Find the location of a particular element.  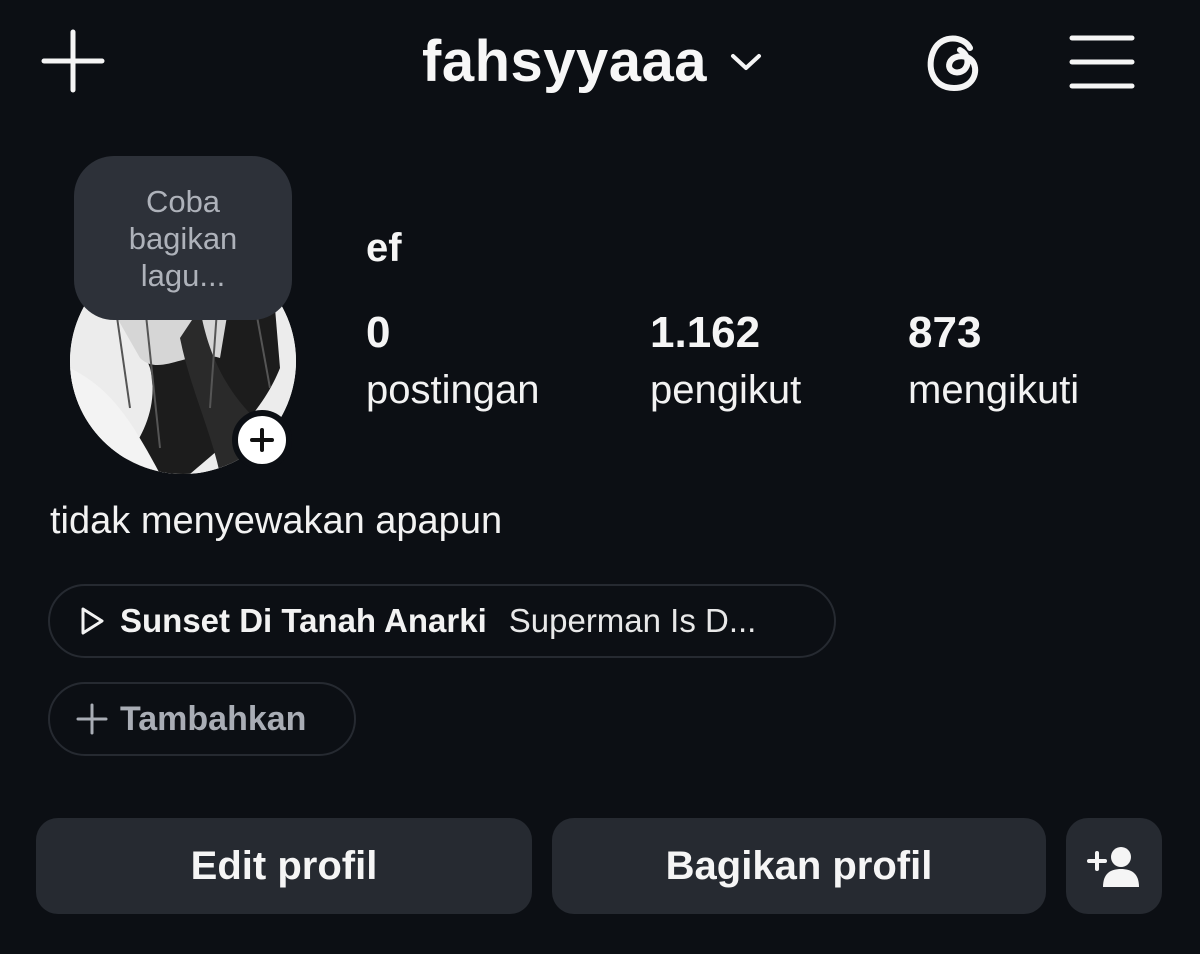

stat-followers: 1.162 pengikut is located at coordinates (725, 363).